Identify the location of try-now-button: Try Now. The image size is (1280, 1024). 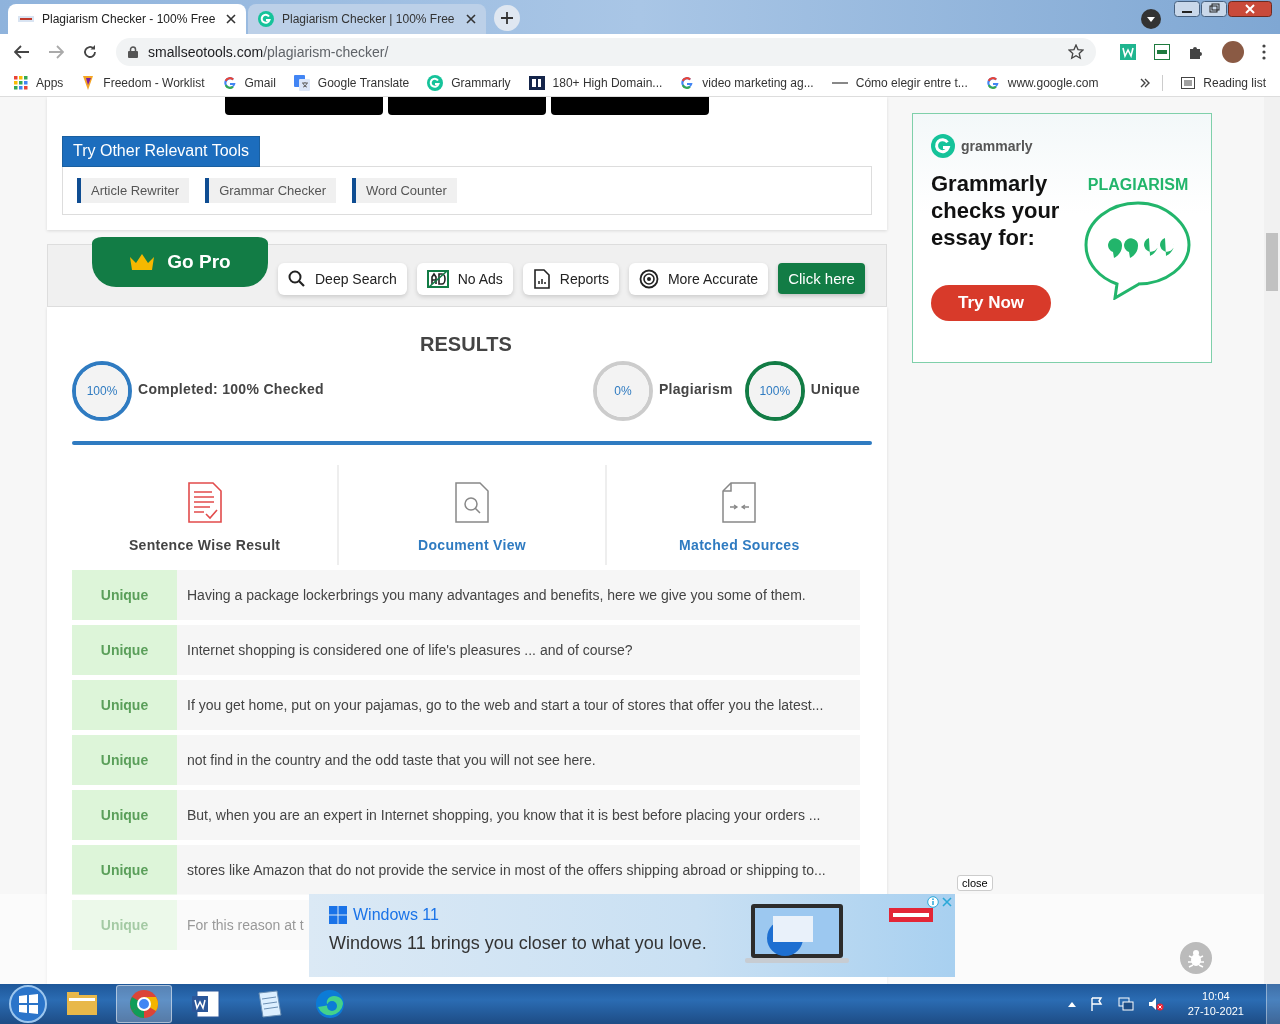
(991, 303).